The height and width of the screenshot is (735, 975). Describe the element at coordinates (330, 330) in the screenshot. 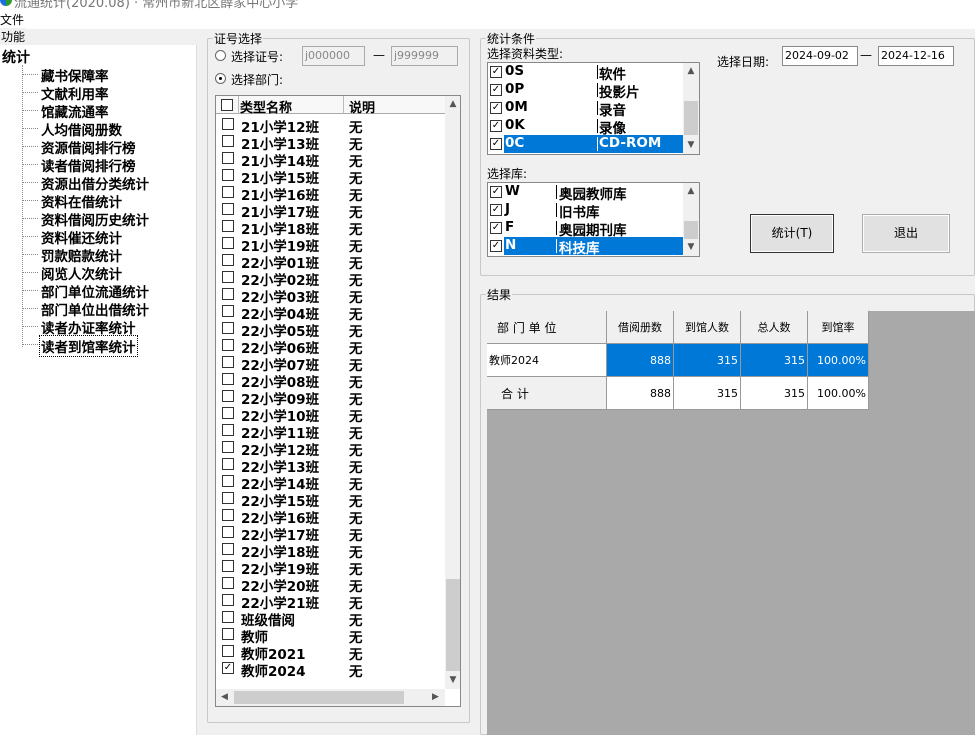

I see `list-item: 22小学05班无` at that location.